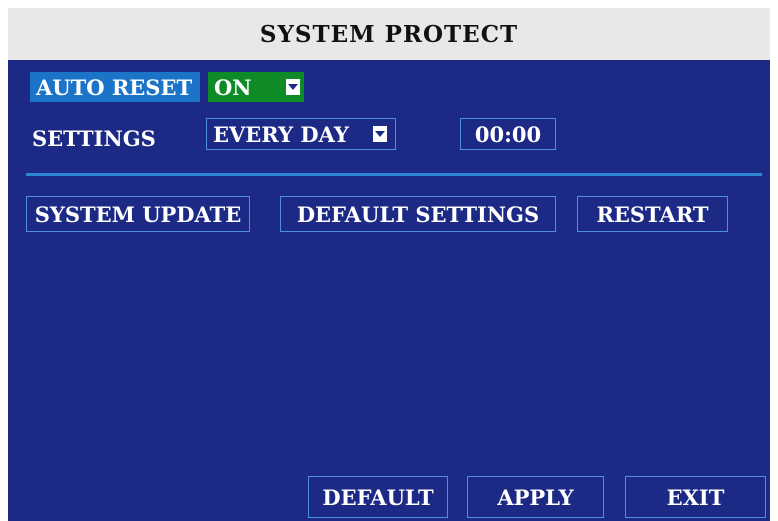 This screenshot has height=521, width=778. I want to click on divider, so click(394, 174).